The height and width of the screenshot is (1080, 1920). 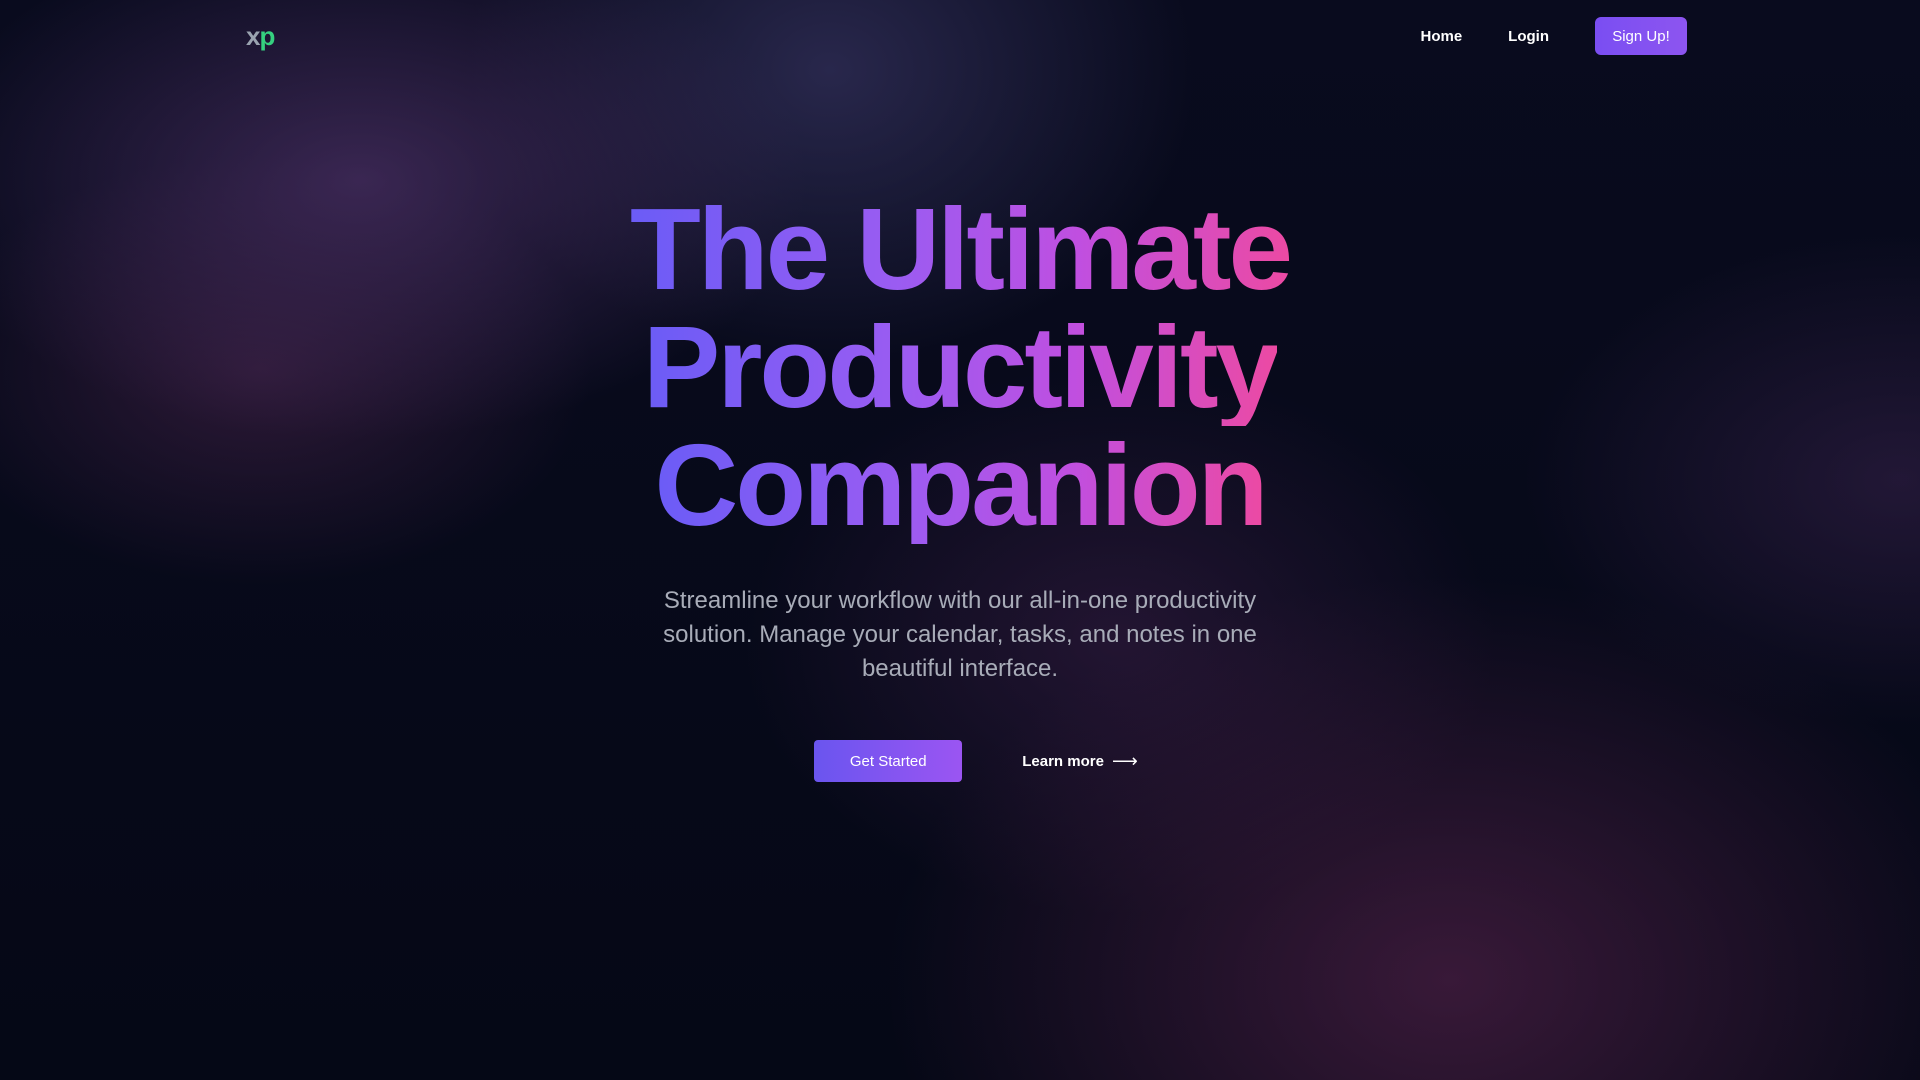 I want to click on top-navigation: x p Home Login Sign Up!, so click(x=966, y=36).